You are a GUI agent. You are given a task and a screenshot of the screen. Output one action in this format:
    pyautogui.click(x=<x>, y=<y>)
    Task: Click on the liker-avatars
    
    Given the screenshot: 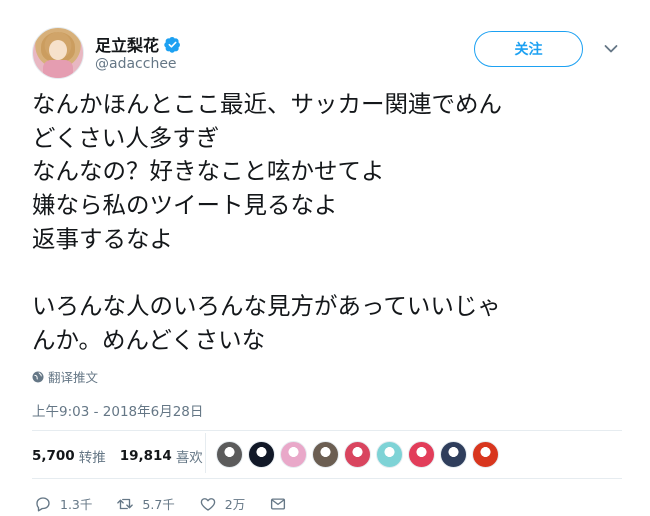 What is the action you would take?
    pyautogui.click(x=360, y=454)
    